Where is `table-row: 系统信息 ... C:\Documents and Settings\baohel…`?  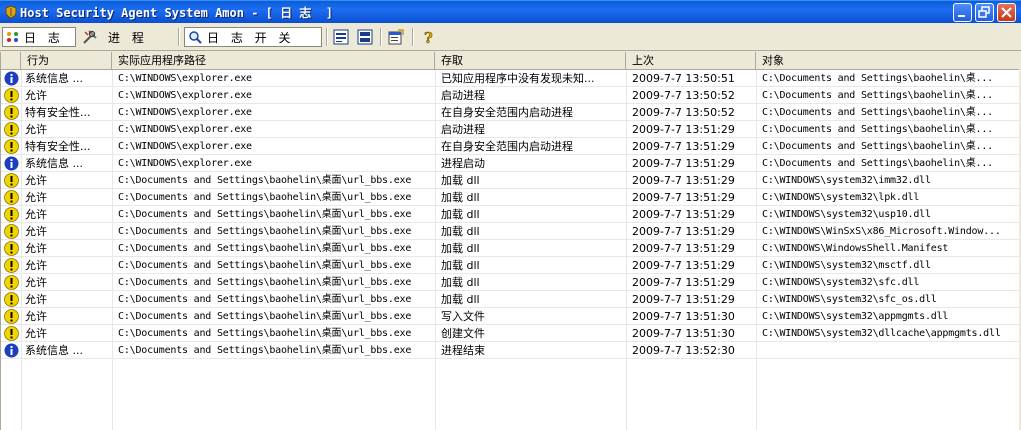 table-row: 系统信息 ... C:\Documents and Settings\baohel… is located at coordinates (510, 350).